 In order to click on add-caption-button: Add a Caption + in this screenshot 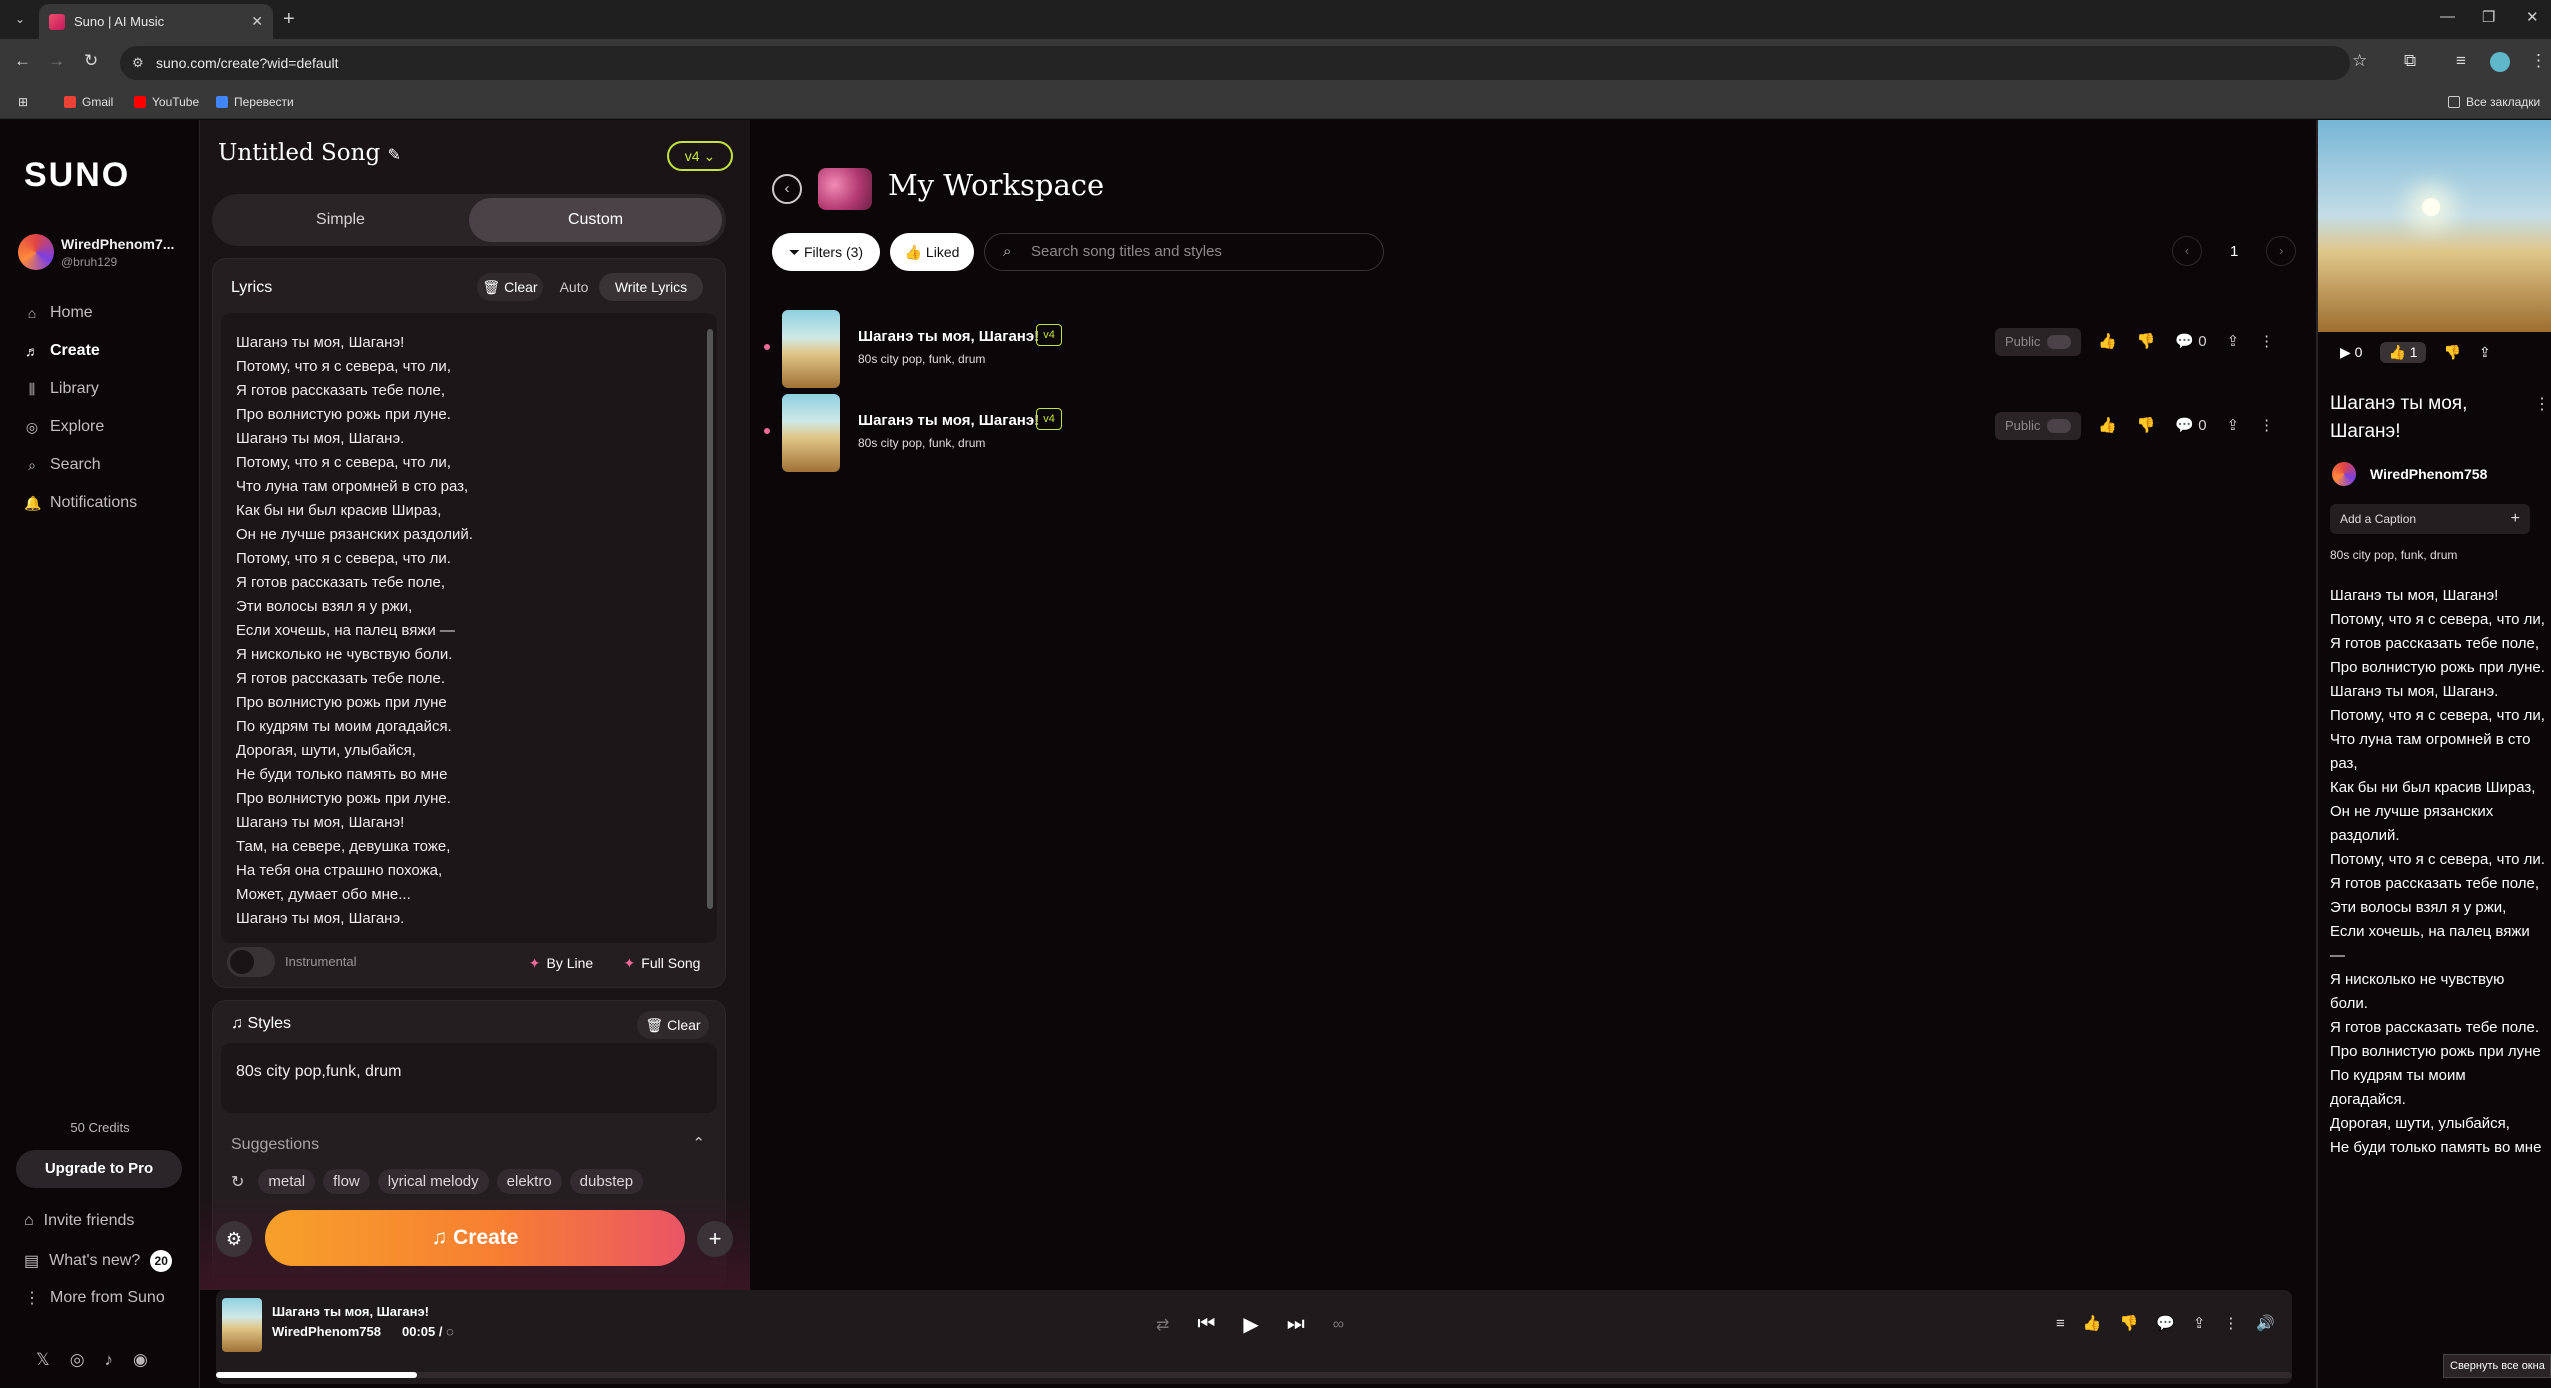, I will do `click(2430, 519)`.